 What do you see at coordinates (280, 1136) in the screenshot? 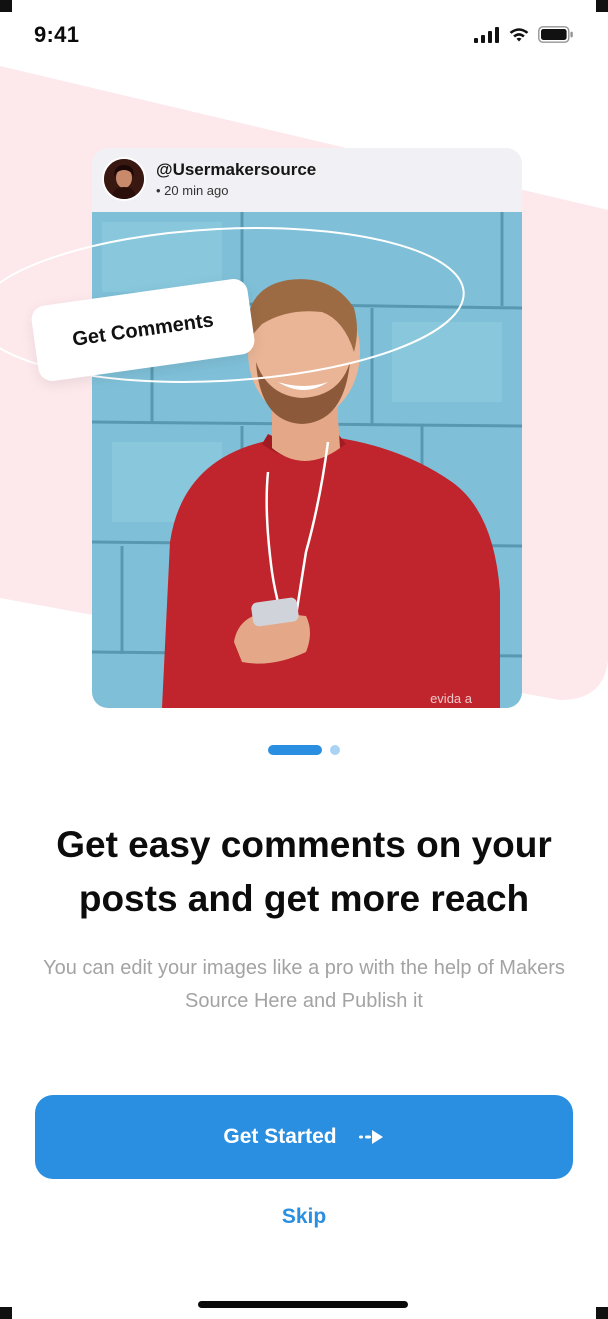
I see `get-started-label: Get Started` at bounding box center [280, 1136].